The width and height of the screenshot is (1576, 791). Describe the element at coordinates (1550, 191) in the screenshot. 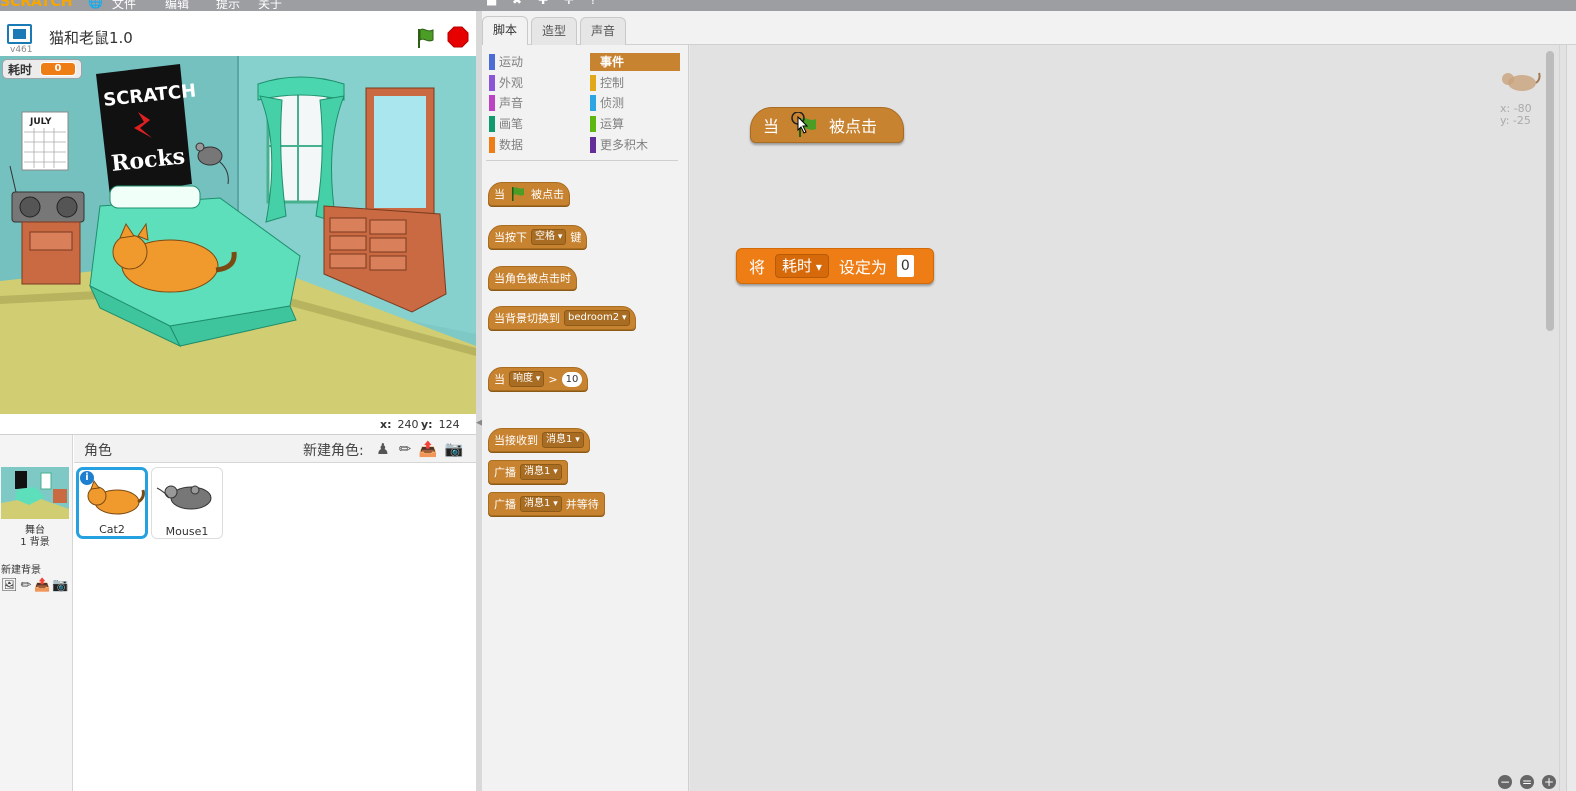

I see `vertical-scrollbar` at that location.